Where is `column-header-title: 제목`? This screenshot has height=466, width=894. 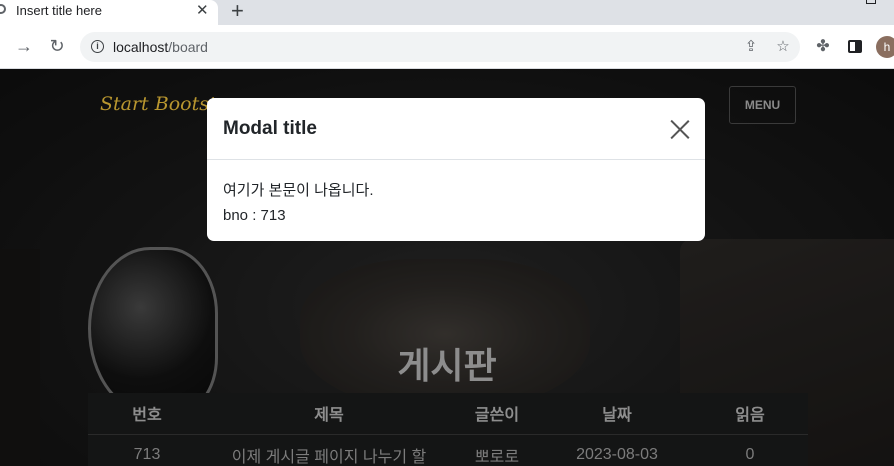 column-header-title: 제목 is located at coordinates (329, 415).